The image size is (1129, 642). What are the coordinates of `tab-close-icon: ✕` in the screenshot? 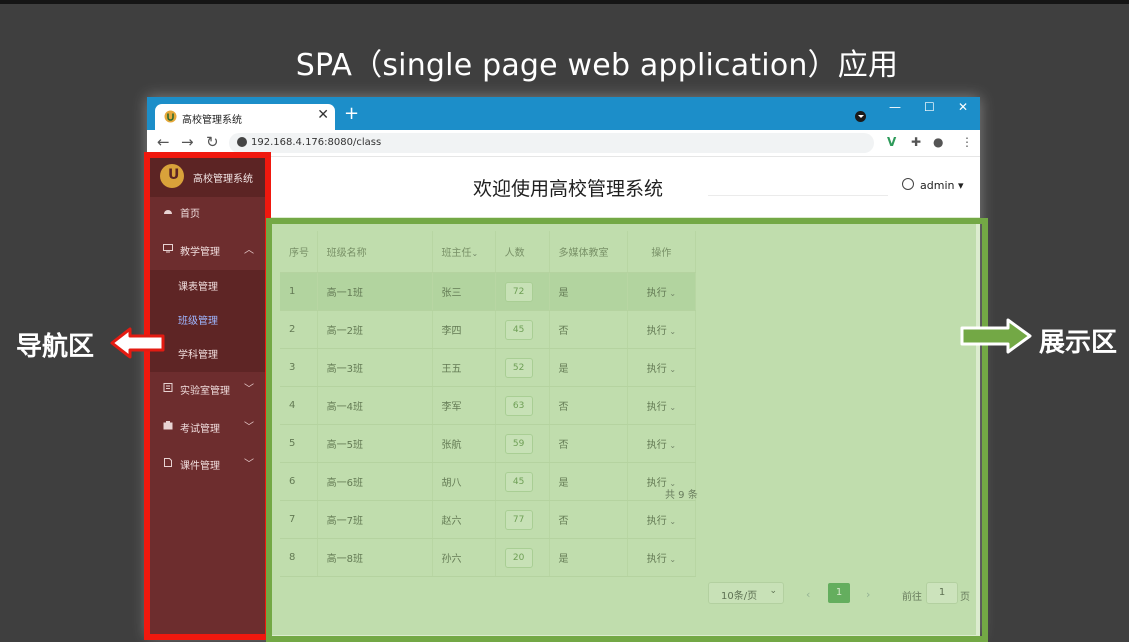 It's located at (323, 115).